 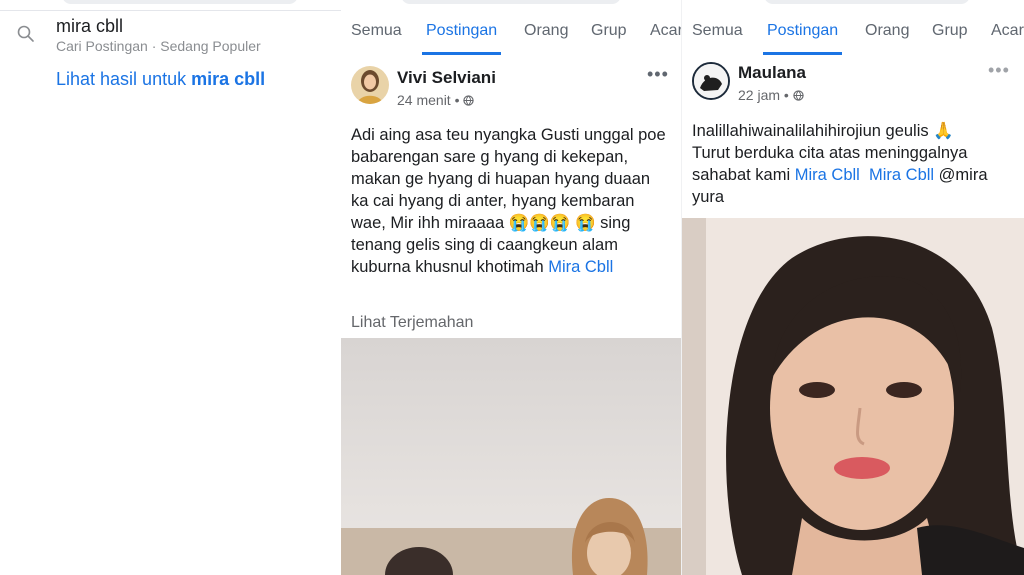 What do you see at coordinates (170, 10) in the screenshot?
I see `divider` at bounding box center [170, 10].